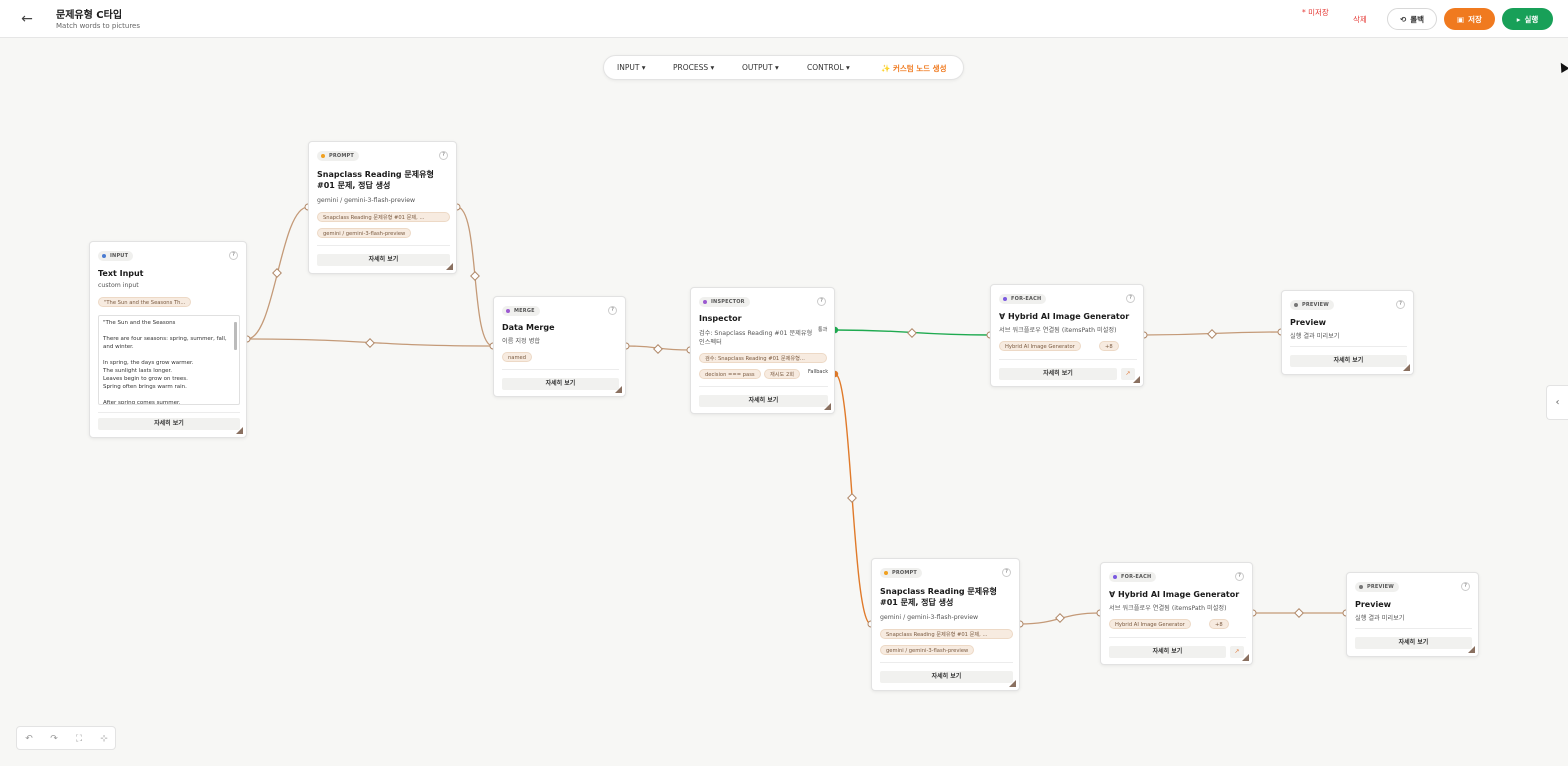 The width and height of the screenshot is (1568, 766). What do you see at coordinates (517, 357) in the screenshot?
I see `merge-mode-chip: named` at bounding box center [517, 357].